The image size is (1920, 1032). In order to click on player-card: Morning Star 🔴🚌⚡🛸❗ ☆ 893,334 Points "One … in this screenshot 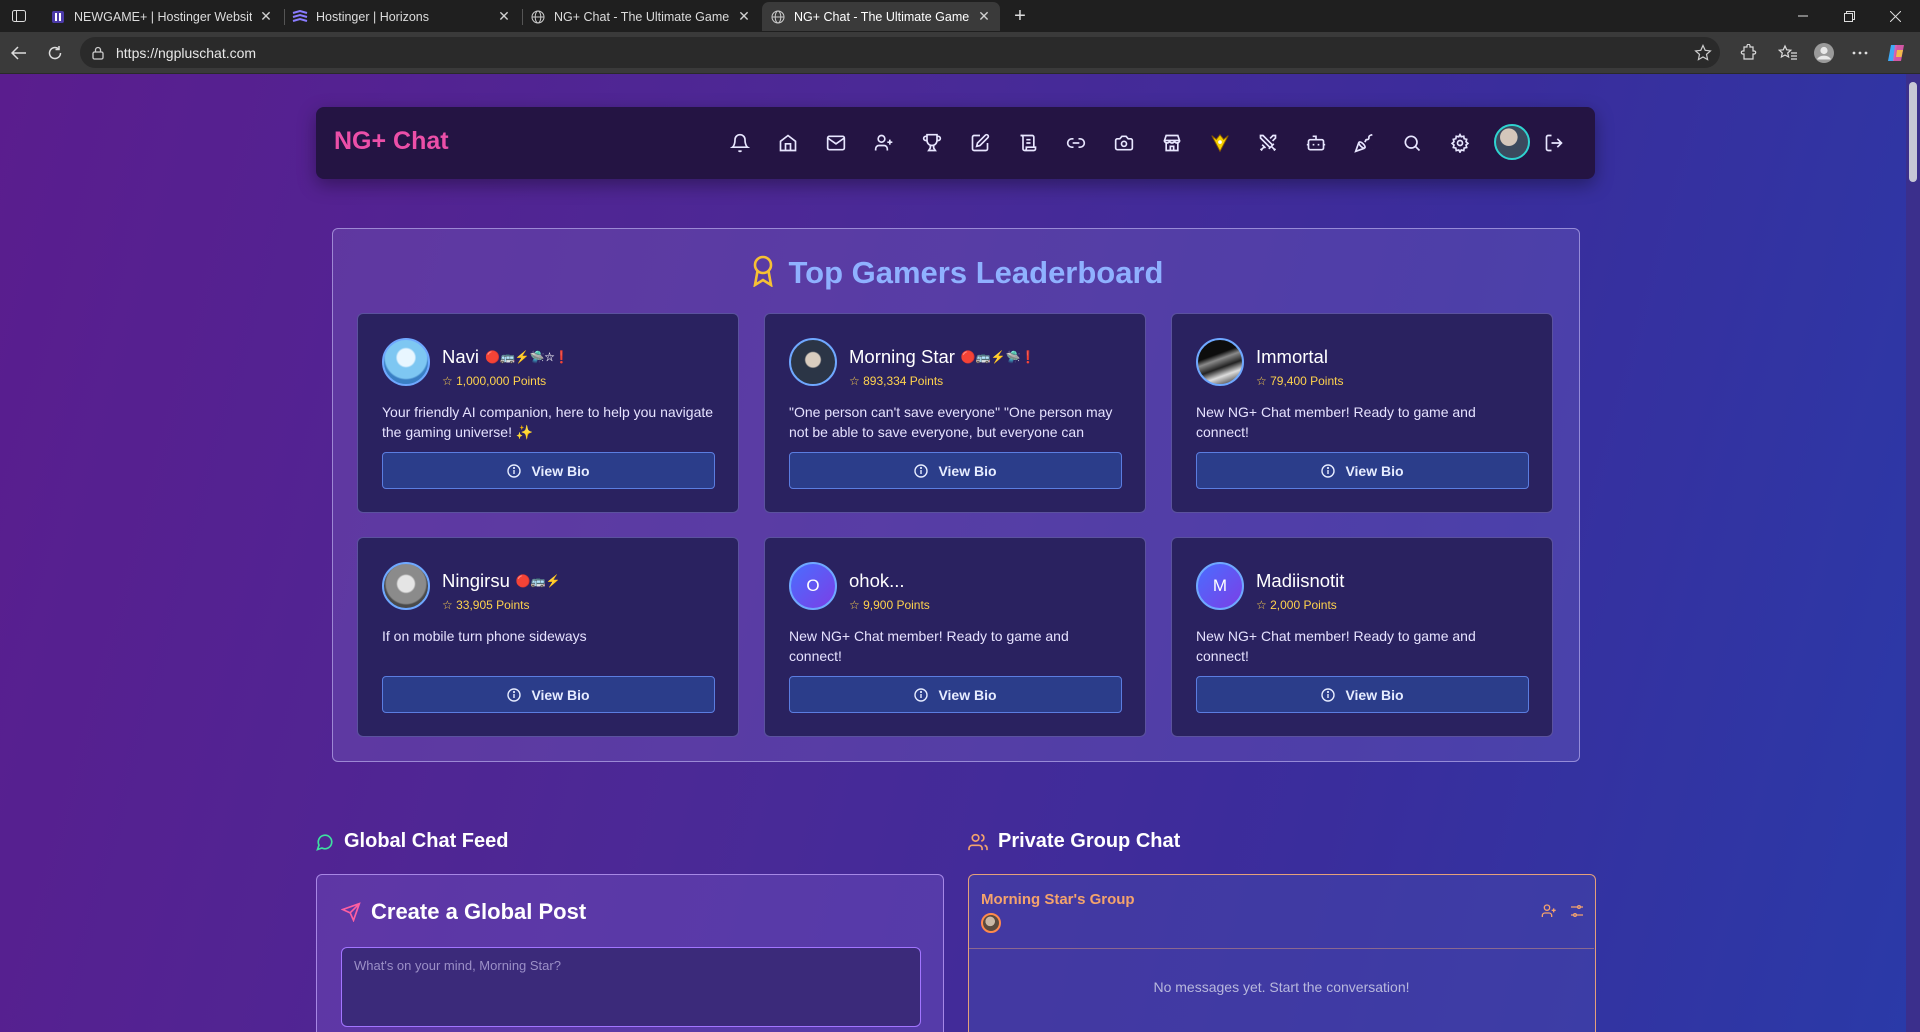, I will do `click(955, 413)`.